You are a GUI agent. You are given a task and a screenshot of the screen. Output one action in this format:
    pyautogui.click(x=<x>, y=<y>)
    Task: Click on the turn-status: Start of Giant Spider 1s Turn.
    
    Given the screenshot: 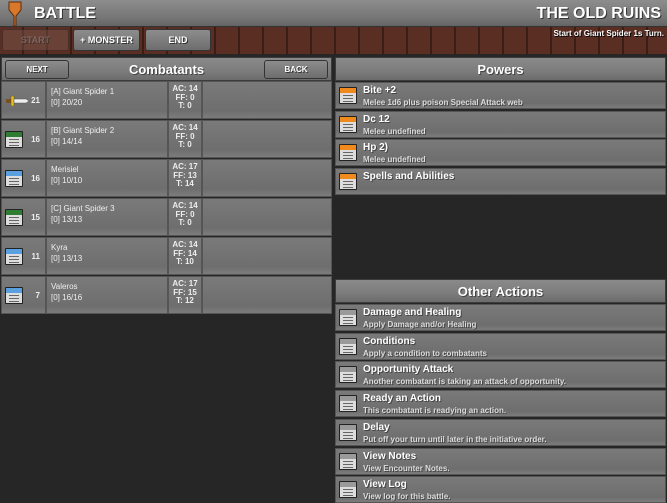 What is the action you would take?
    pyautogui.click(x=608, y=33)
    